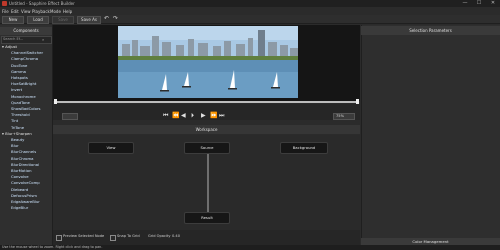 This screenshot has height=250, width=500. What do you see at coordinates (493, 3) in the screenshot?
I see `close-button: ✕` at bounding box center [493, 3].